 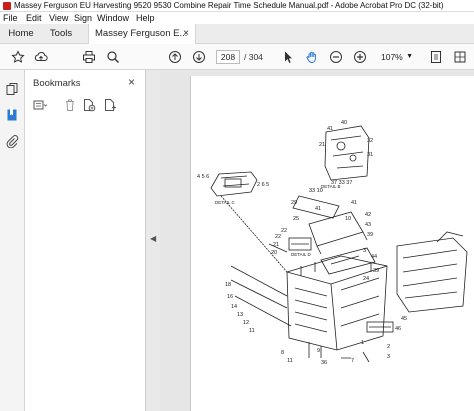 What do you see at coordinates (237, 34) in the screenshot?
I see `tab-bar: Home Tools Massey Ferguson E... ×` at bounding box center [237, 34].